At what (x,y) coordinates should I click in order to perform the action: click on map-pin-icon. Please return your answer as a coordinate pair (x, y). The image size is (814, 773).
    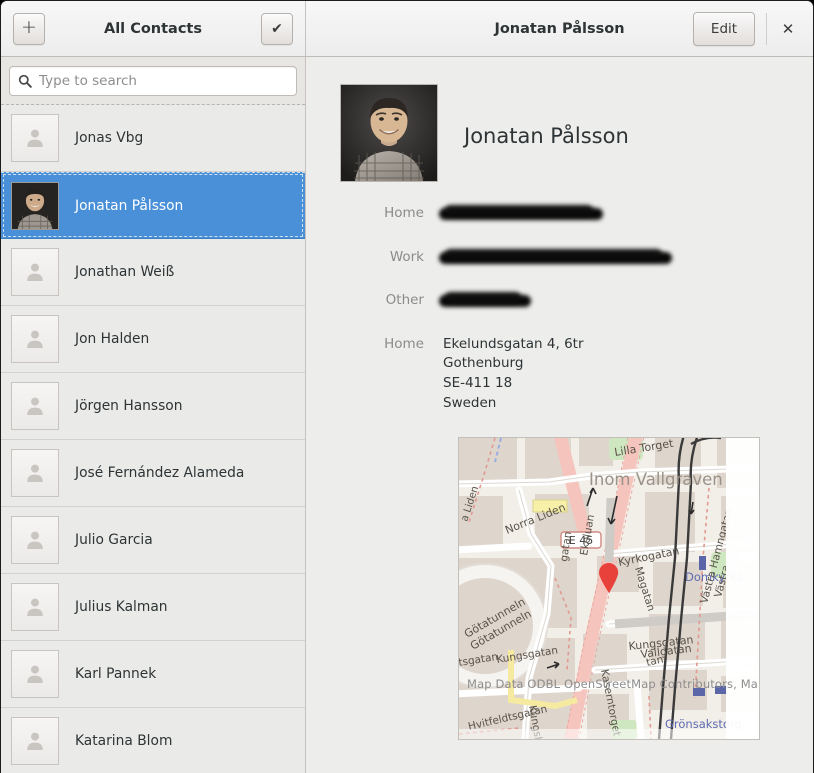
    Looking at the image, I should click on (609, 578).